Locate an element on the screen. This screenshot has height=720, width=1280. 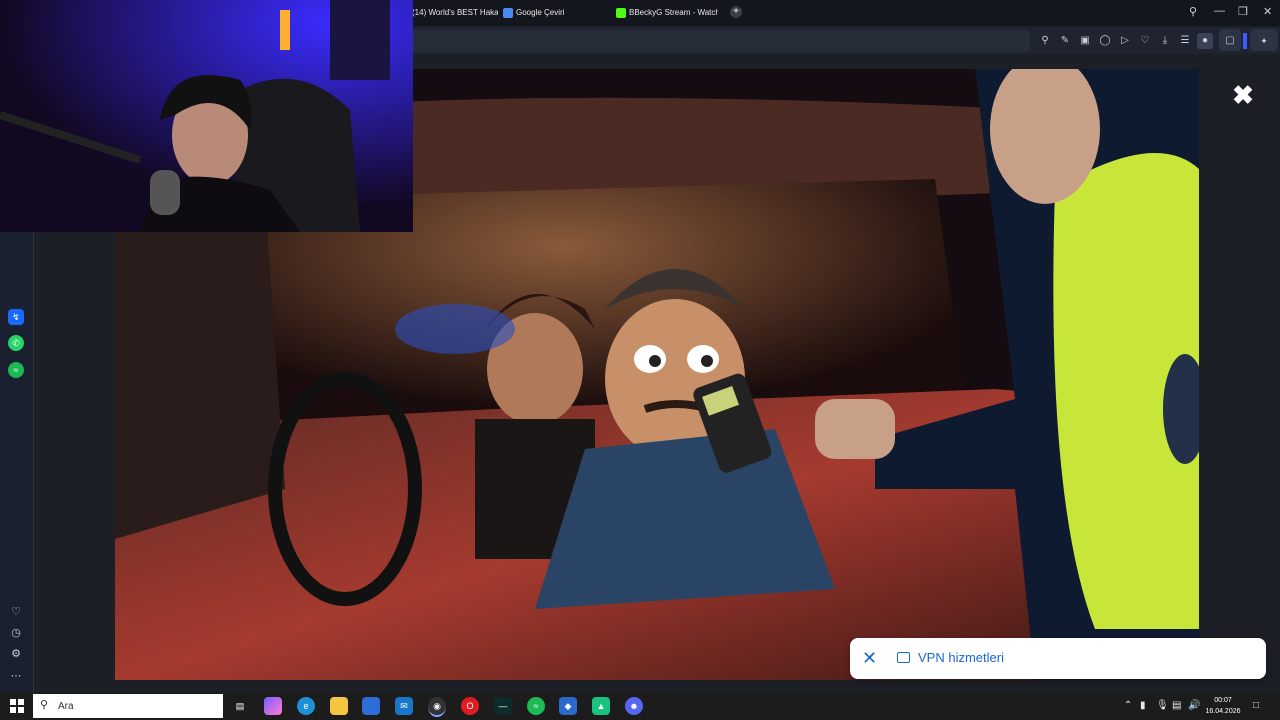
vpn-label: VPN hizmetleri is located at coordinates (961, 657).